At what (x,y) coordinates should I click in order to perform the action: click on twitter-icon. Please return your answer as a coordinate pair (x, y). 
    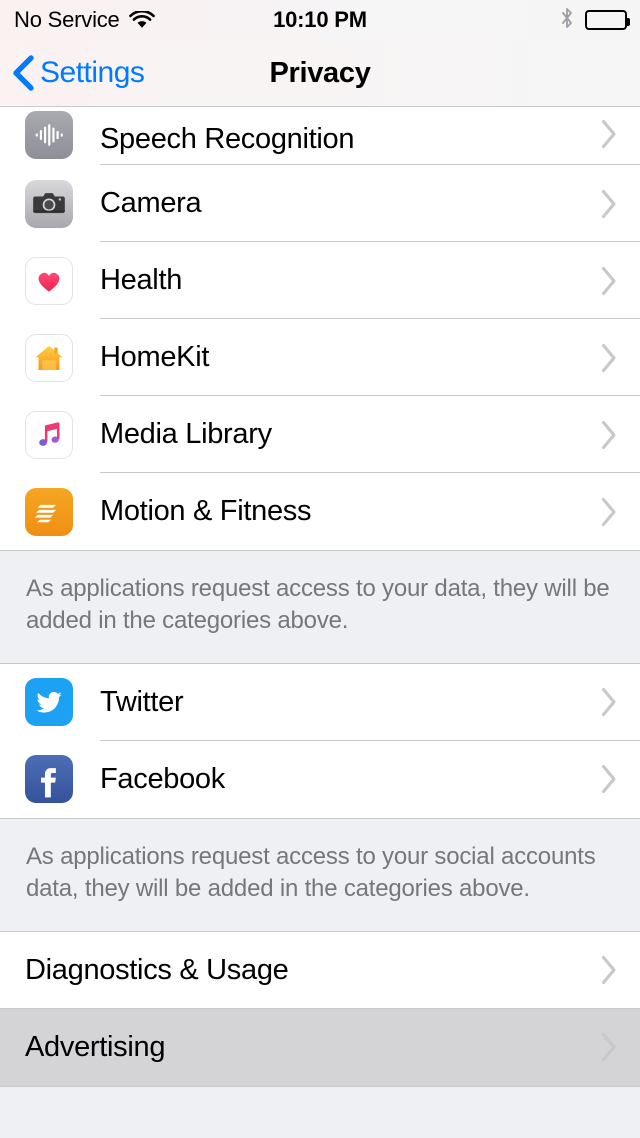
    Looking at the image, I should click on (49, 702).